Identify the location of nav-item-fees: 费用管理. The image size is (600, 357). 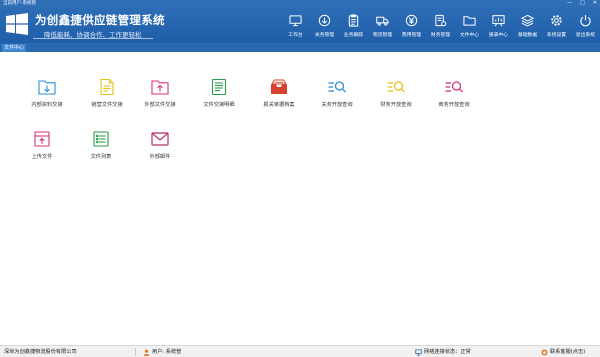
(411, 25).